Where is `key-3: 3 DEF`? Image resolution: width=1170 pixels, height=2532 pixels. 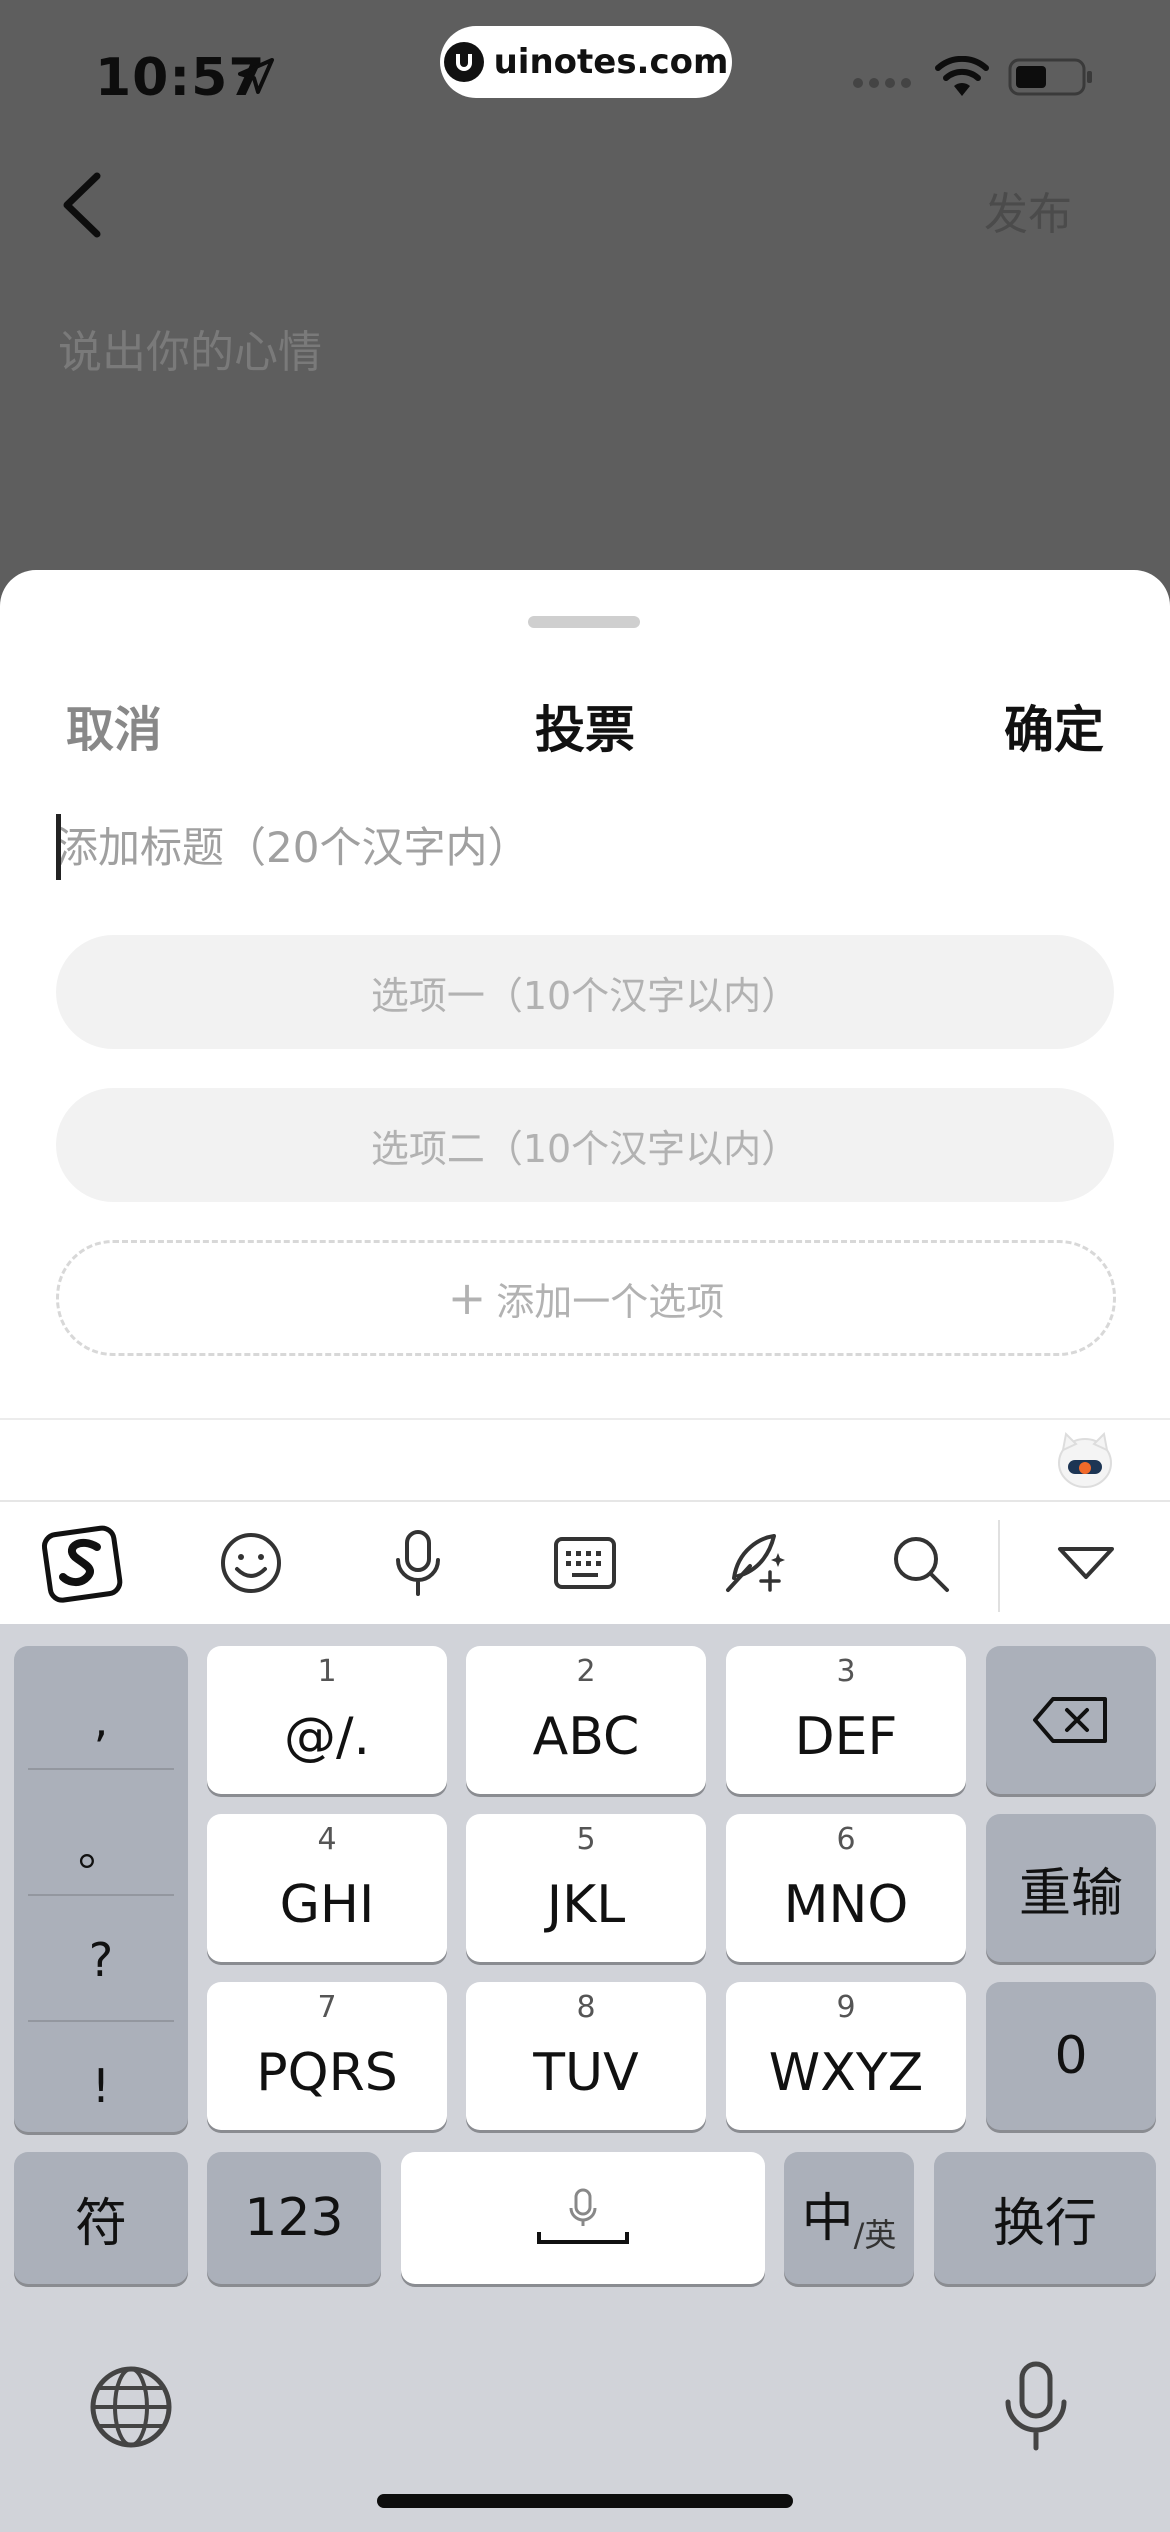
key-3: 3 DEF is located at coordinates (846, 1720).